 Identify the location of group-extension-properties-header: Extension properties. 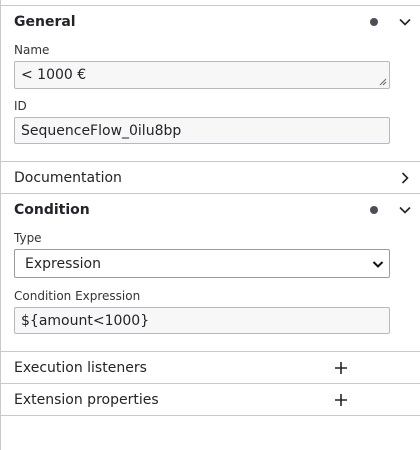
(210, 400).